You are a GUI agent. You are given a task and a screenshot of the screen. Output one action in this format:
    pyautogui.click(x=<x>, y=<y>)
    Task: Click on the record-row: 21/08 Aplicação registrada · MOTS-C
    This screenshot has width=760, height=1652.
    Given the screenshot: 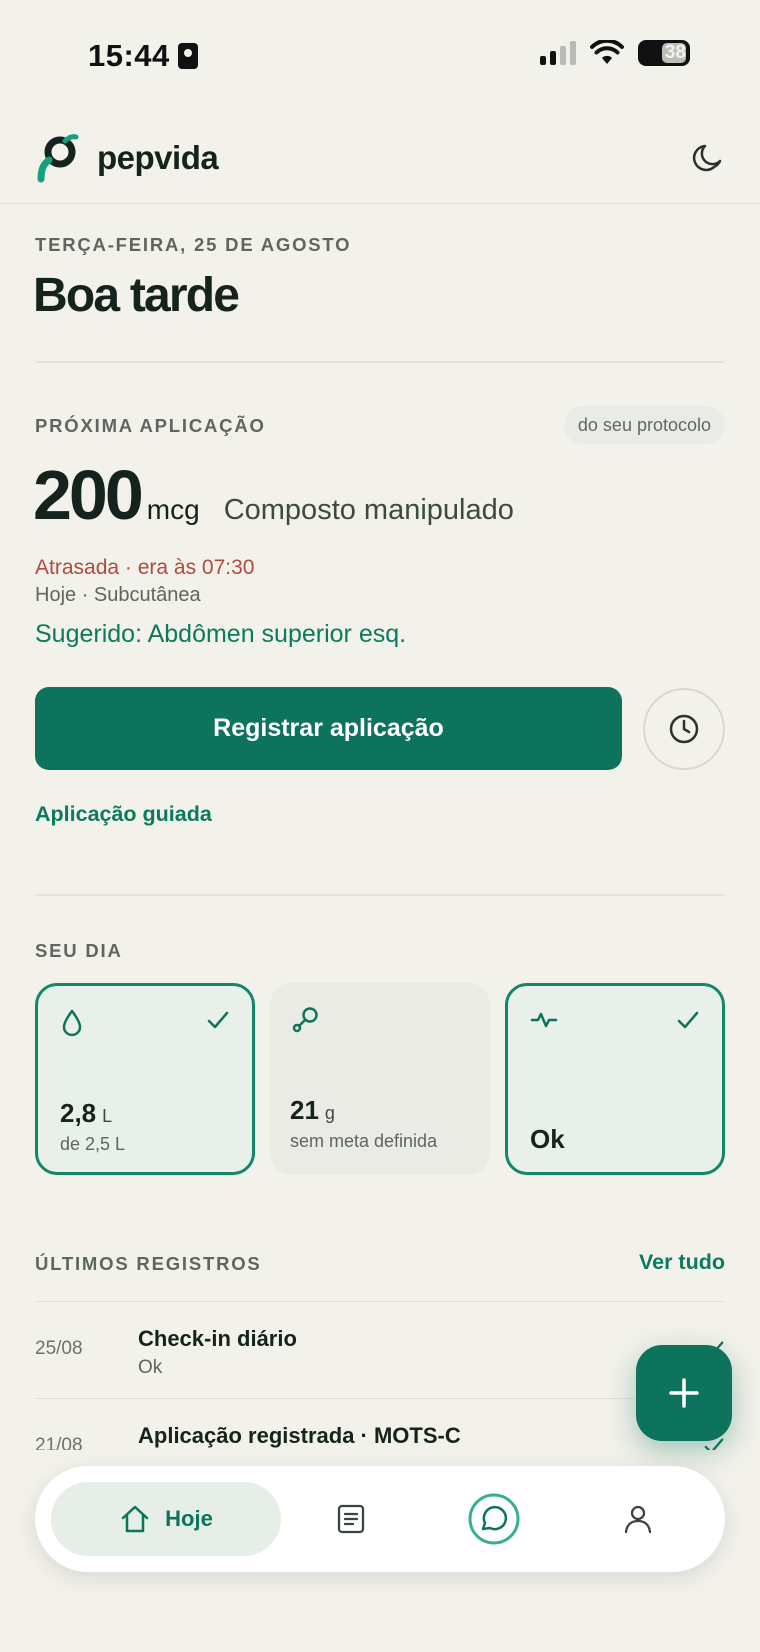 What is the action you would take?
    pyautogui.click(x=380, y=1424)
    